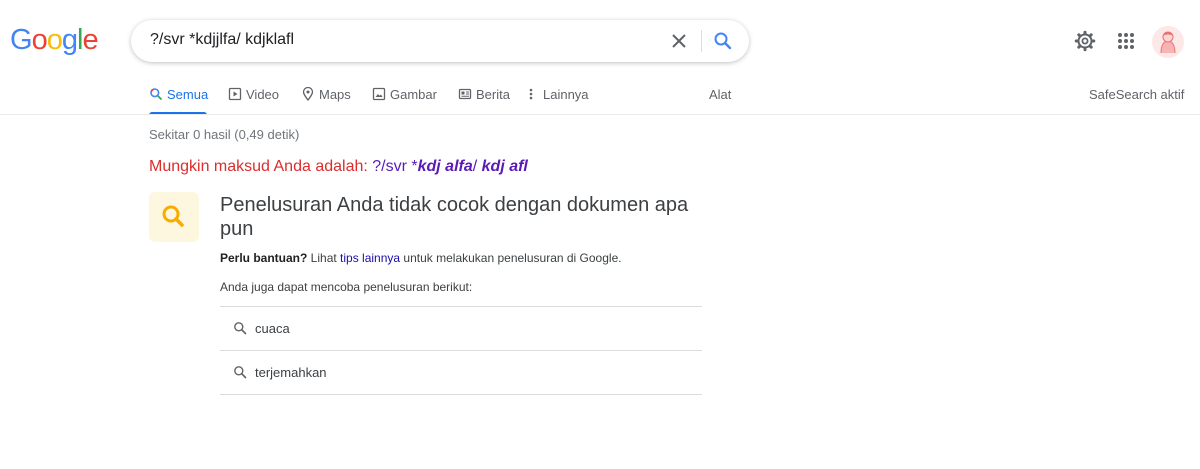  What do you see at coordinates (461, 328) in the screenshot?
I see `suggestion-item: cuaca` at bounding box center [461, 328].